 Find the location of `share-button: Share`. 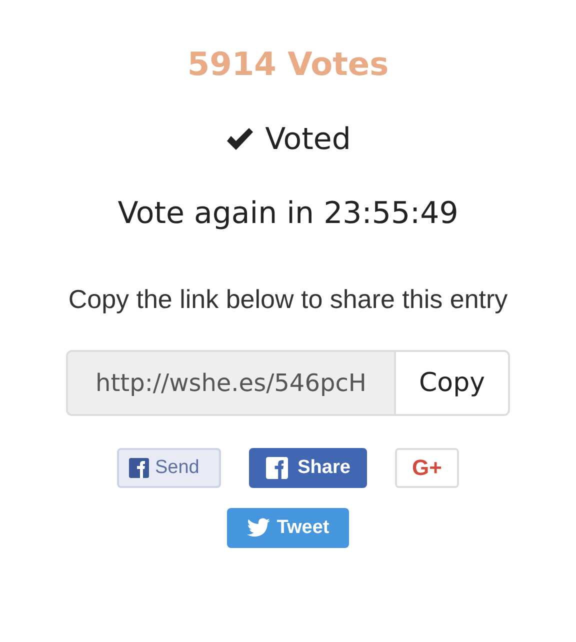

share-button: Share is located at coordinates (308, 468).